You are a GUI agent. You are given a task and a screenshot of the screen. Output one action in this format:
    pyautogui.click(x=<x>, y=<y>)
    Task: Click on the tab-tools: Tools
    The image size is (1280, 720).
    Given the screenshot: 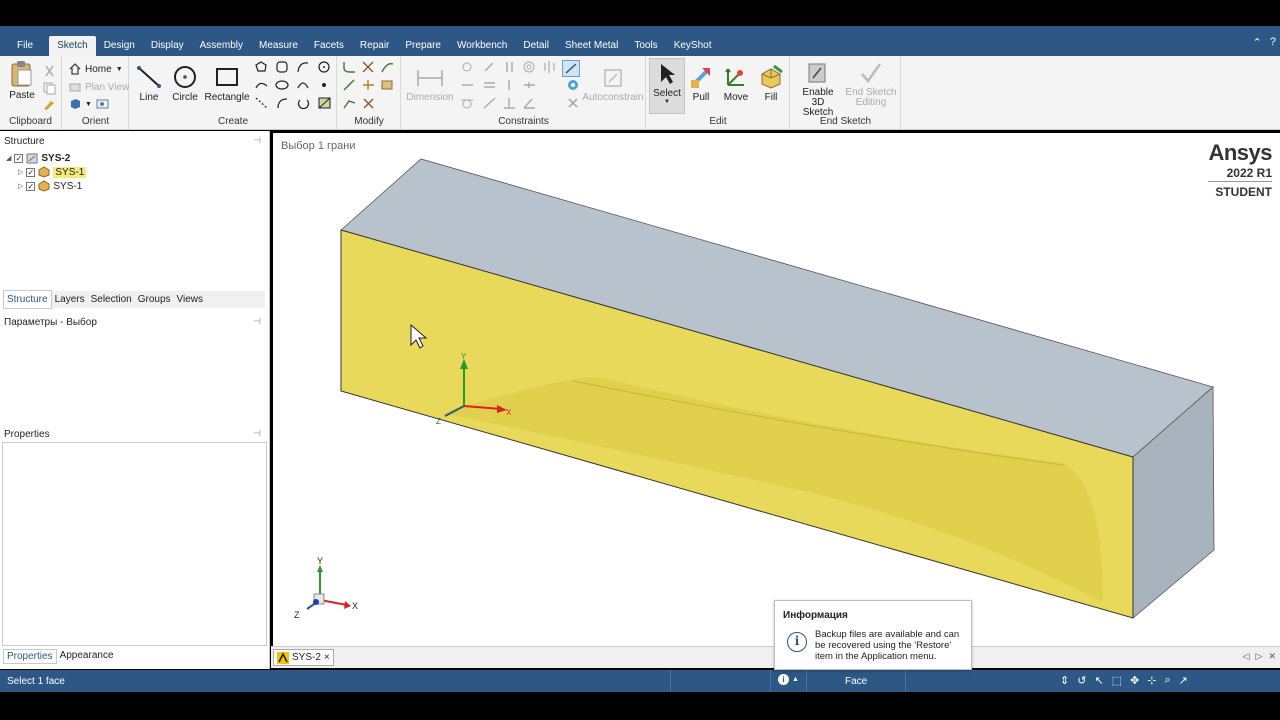 What is the action you would take?
    pyautogui.click(x=645, y=47)
    